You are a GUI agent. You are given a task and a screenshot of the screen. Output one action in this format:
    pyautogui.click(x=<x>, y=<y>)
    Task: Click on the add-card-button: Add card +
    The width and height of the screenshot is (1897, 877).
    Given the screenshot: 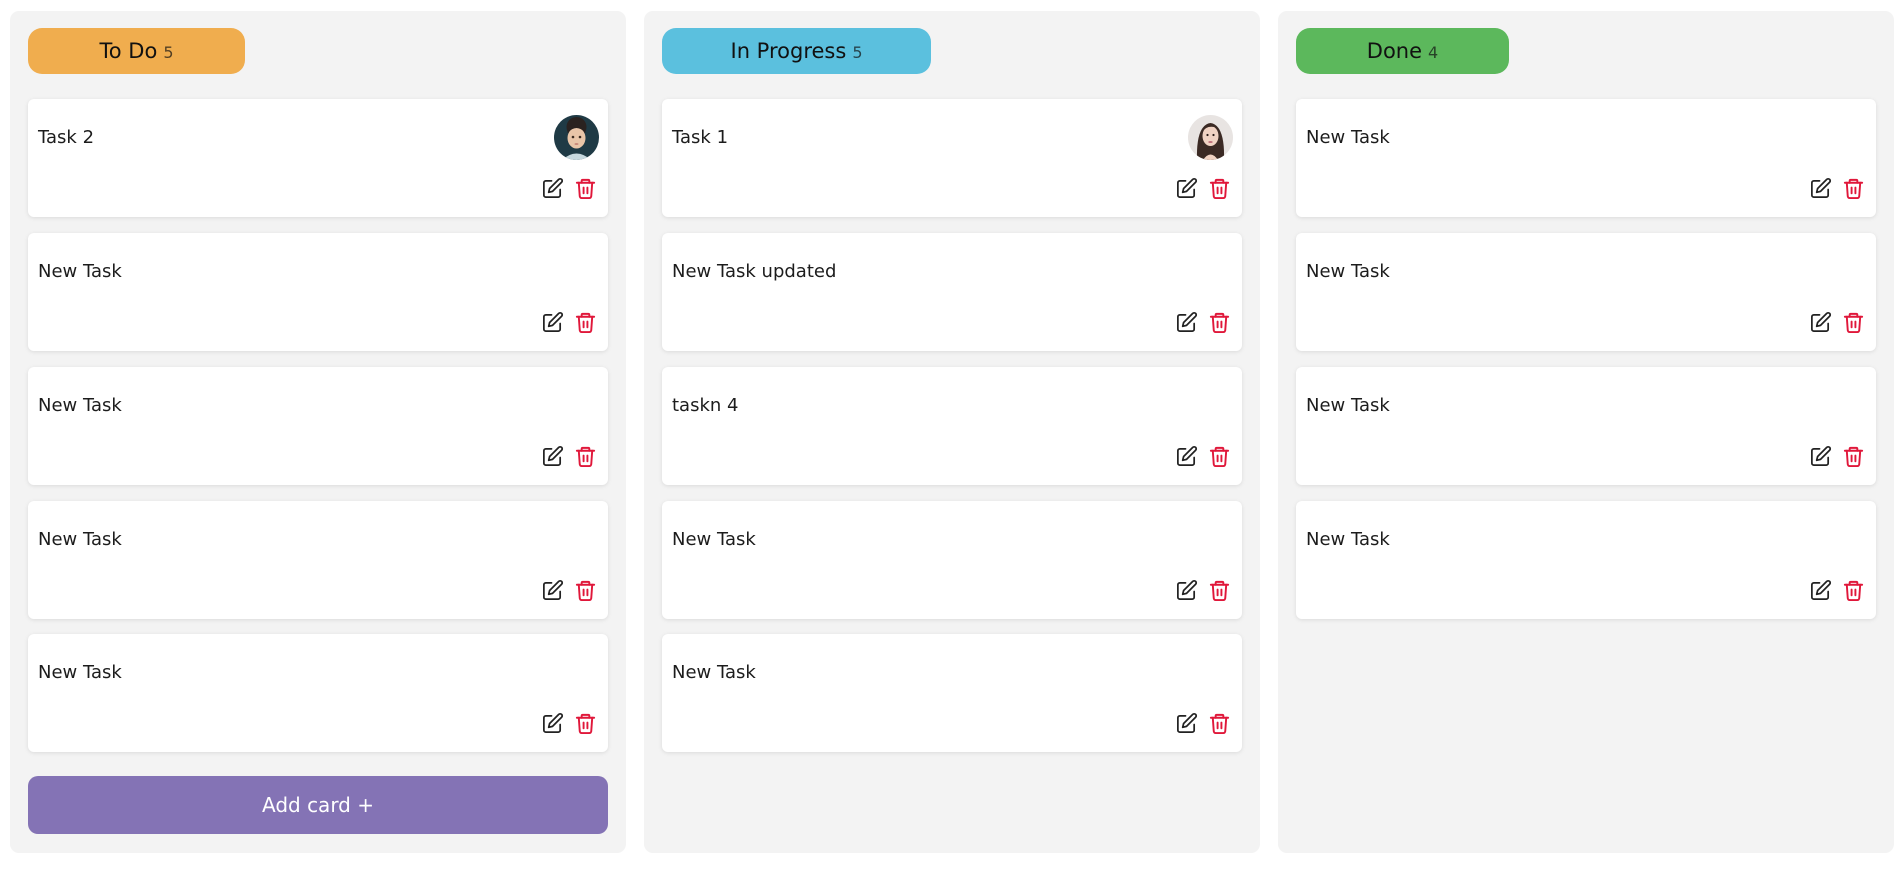 What is the action you would take?
    pyautogui.click(x=318, y=805)
    